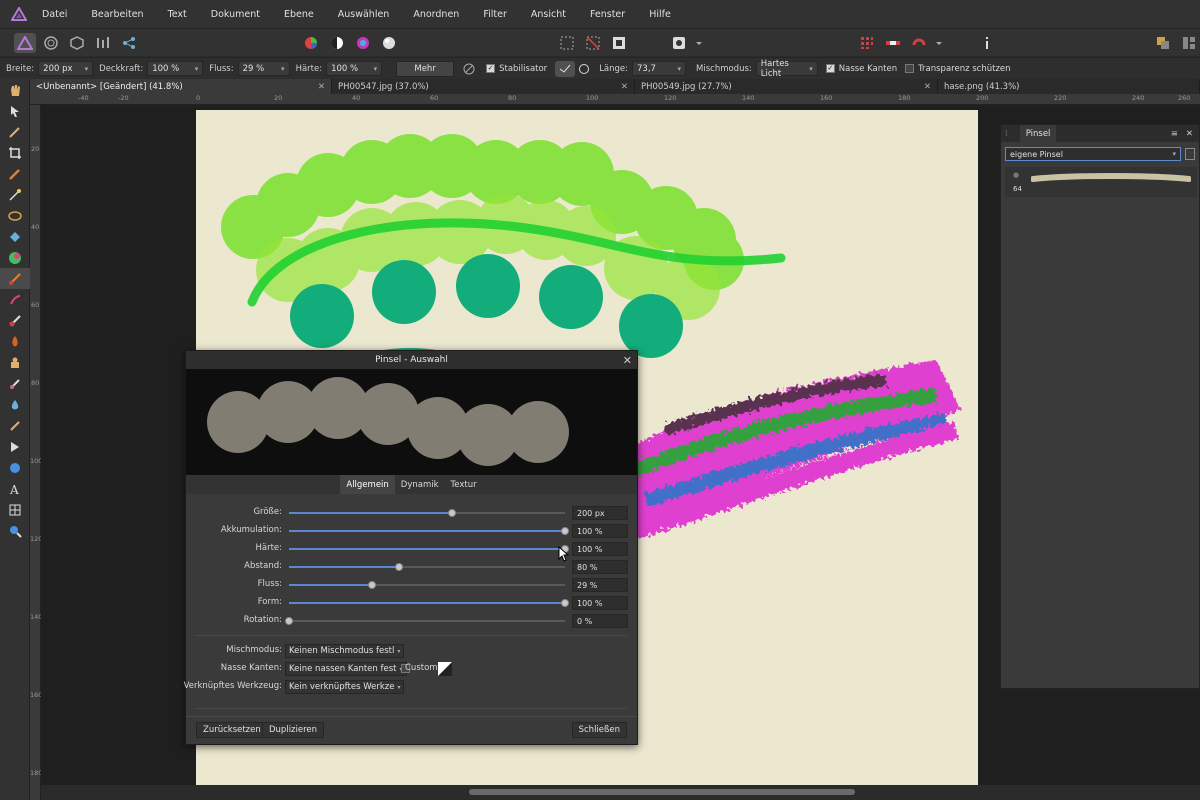  Describe the element at coordinates (548, 14) in the screenshot. I see `menu-ansicht: Ansicht` at that location.